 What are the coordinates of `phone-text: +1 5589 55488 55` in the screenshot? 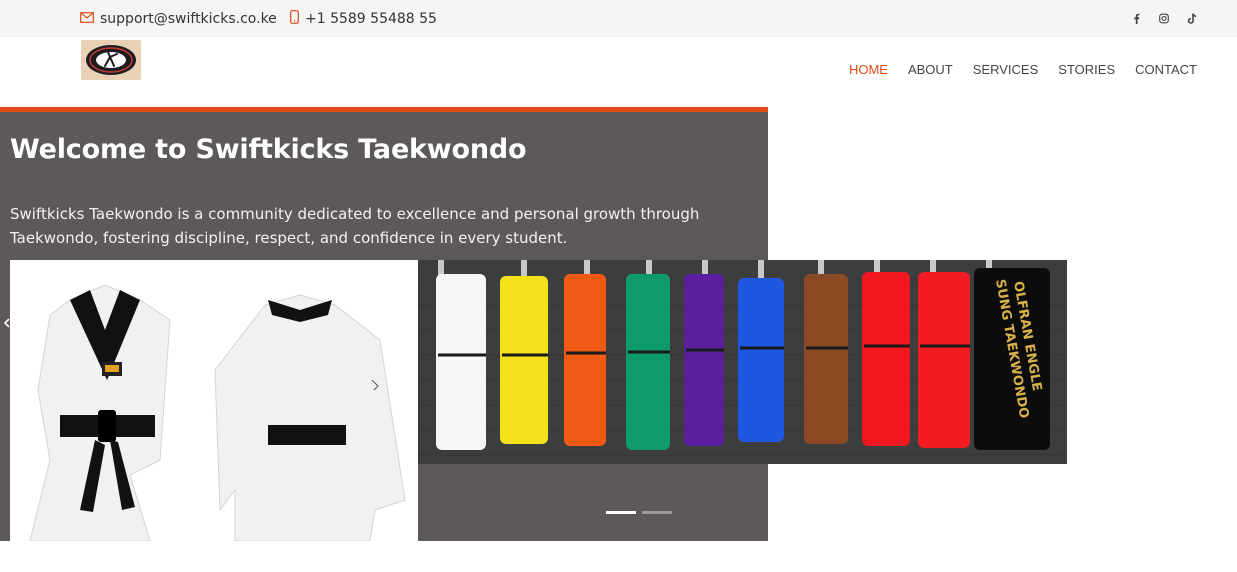 It's located at (371, 19).